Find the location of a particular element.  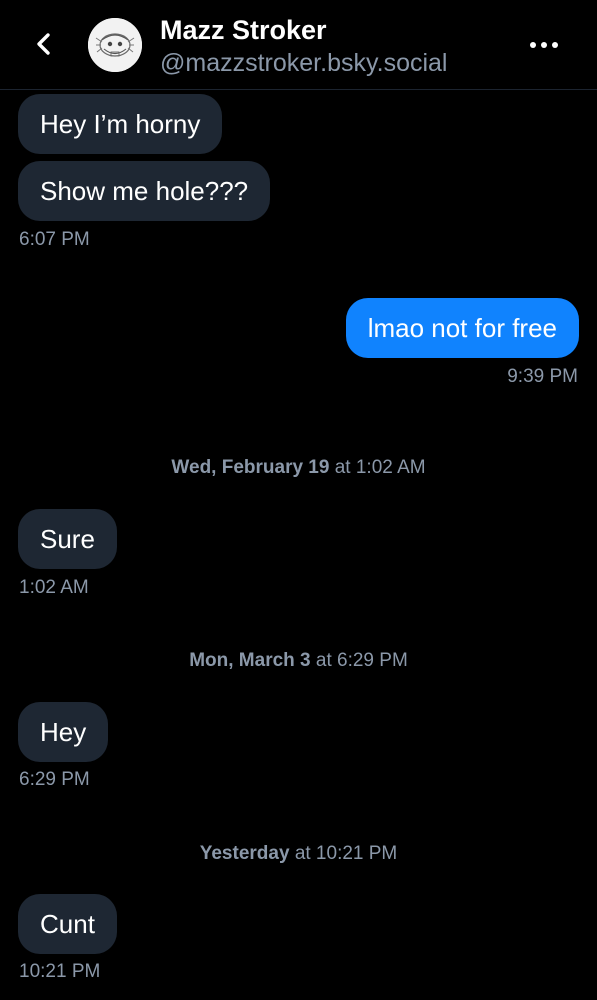

message-bubble-incoming: Hey is located at coordinates (63, 732).